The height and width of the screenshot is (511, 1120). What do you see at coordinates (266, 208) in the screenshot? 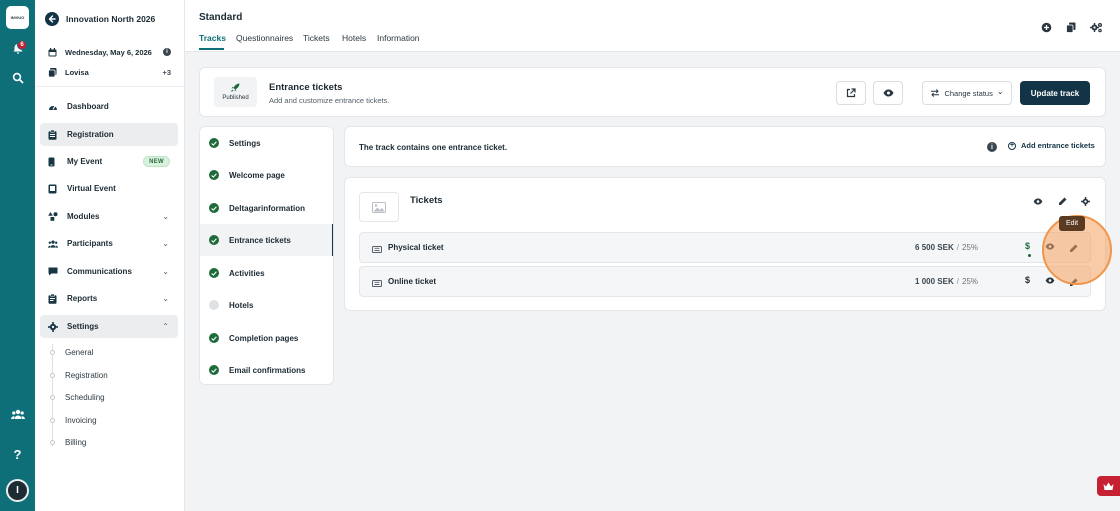
I see `step-deltagarinformation: Deltagarinformation` at bounding box center [266, 208].